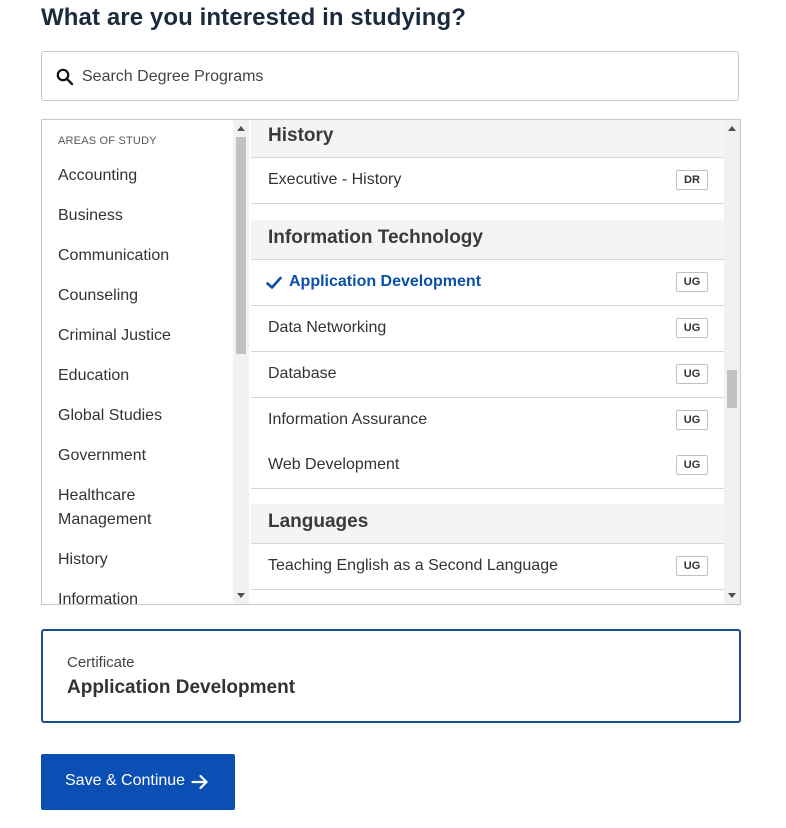 The image size is (786, 828). What do you see at coordinates (334, 464) in the screenshot?
I see `program-name: Web Development` at bounding box center [334, 464].